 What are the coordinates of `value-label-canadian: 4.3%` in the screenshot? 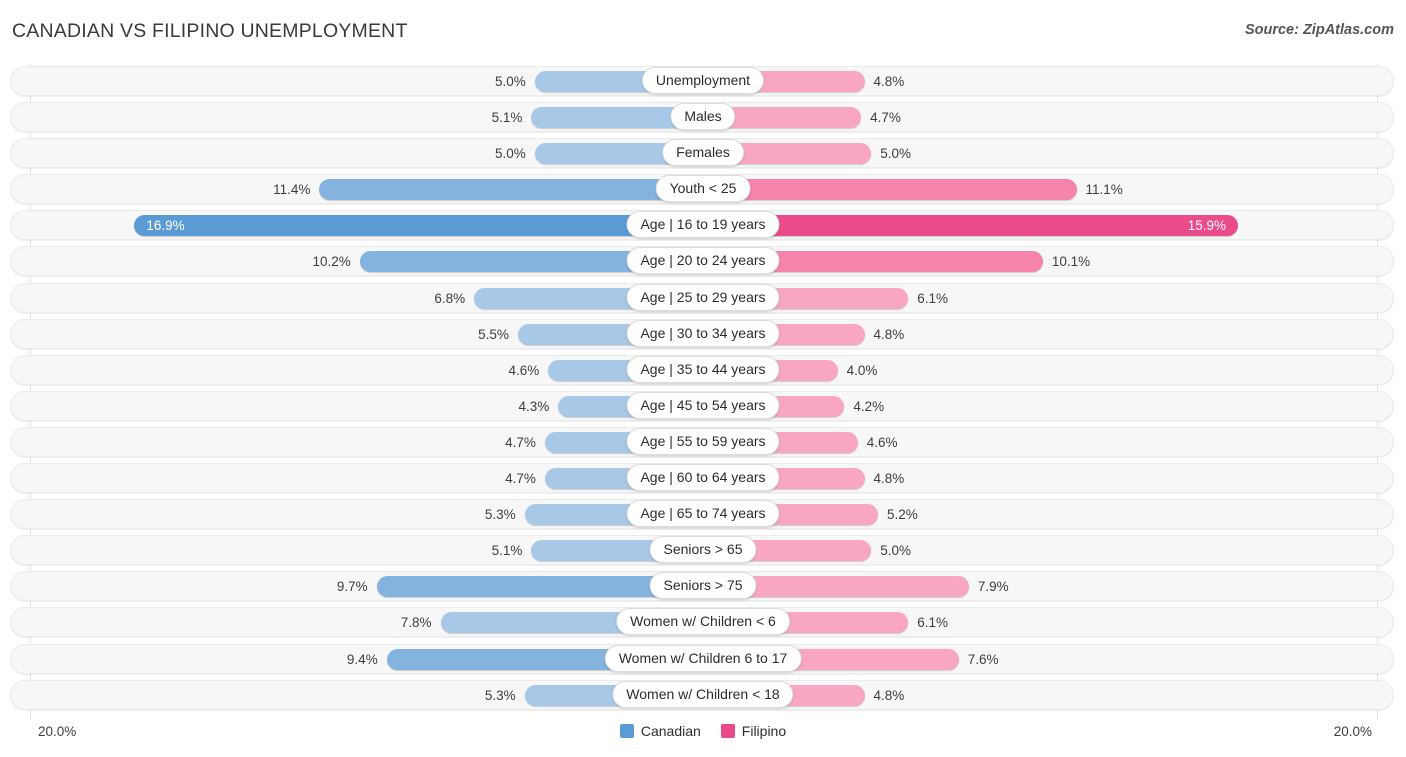 It's located at (534, 406).